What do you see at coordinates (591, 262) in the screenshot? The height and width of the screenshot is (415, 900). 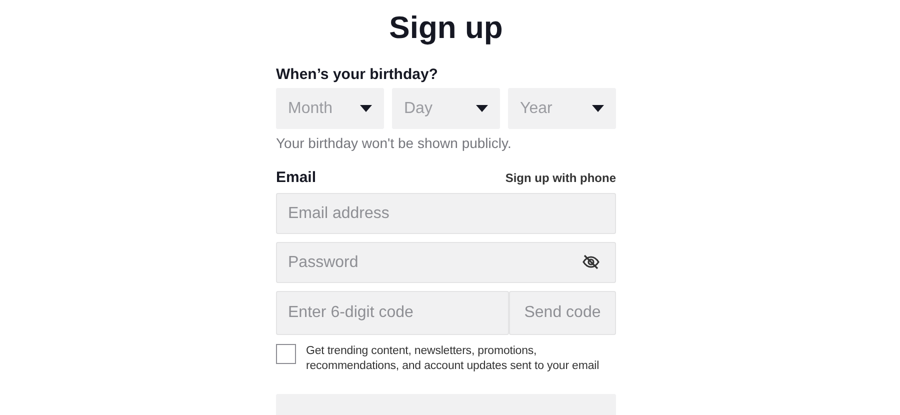 I see `eye-icon` at bounding box center [591, 262].